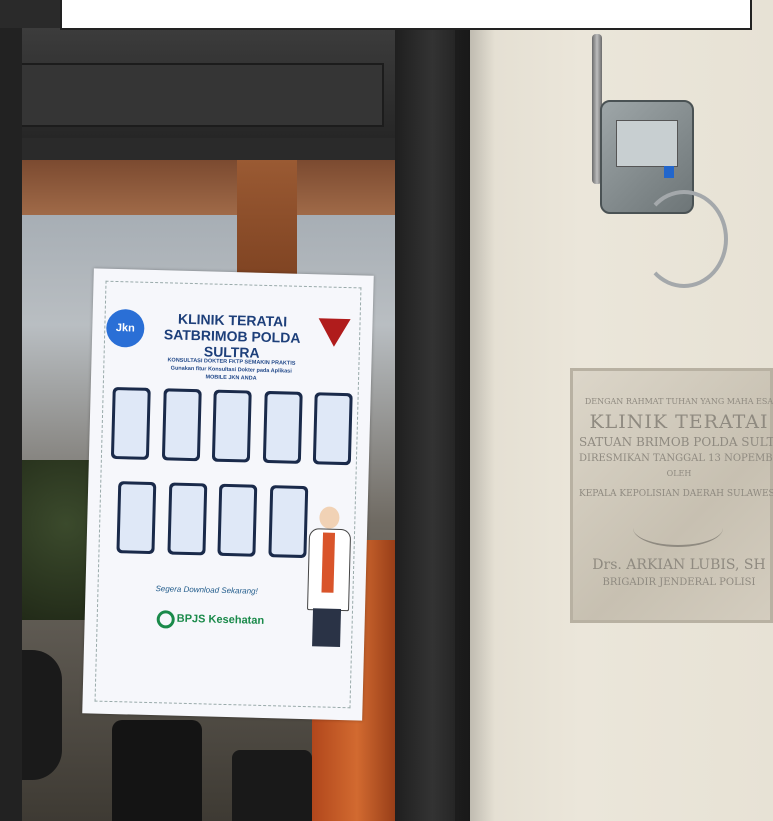 The height and width of the screenshot is (821, 773). Describe the element at coordinates (679, 565) in the screenshot. I see `plaque-line7: Drs. ARKIAN LUBIS, SH` at that location.